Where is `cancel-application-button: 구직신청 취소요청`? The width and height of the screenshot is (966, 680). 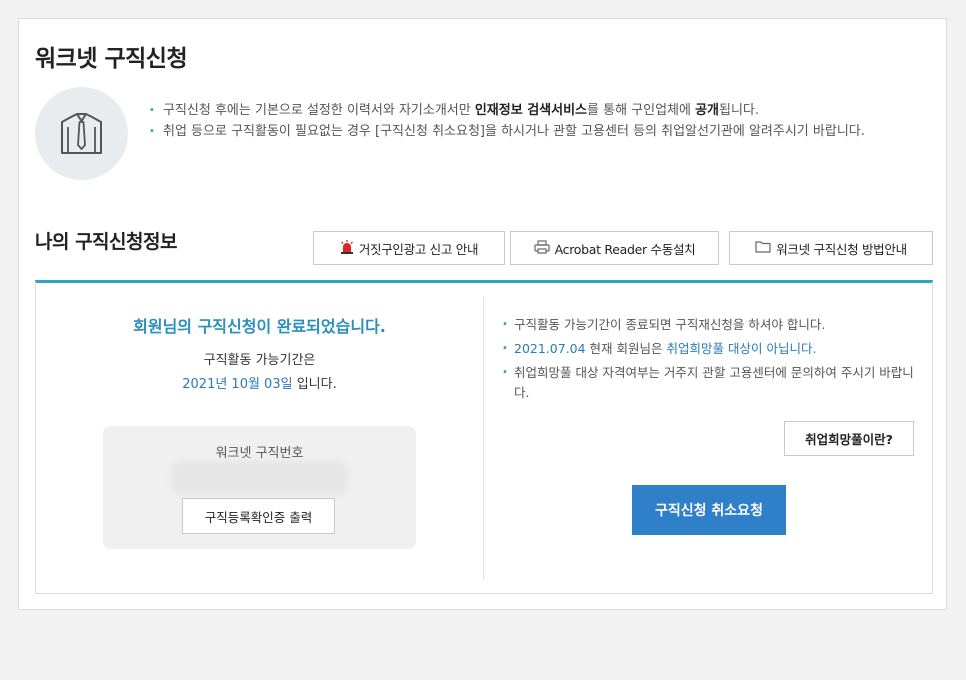
cancel-application-button: 구직신청 취소요청 is located at coordinates (709, 510).